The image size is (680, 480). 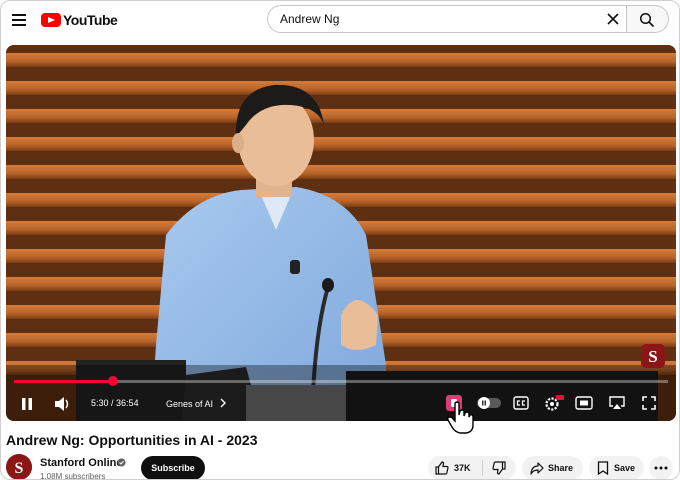 I want to click on more-horizontal-icon, so click(x=661, y=468).